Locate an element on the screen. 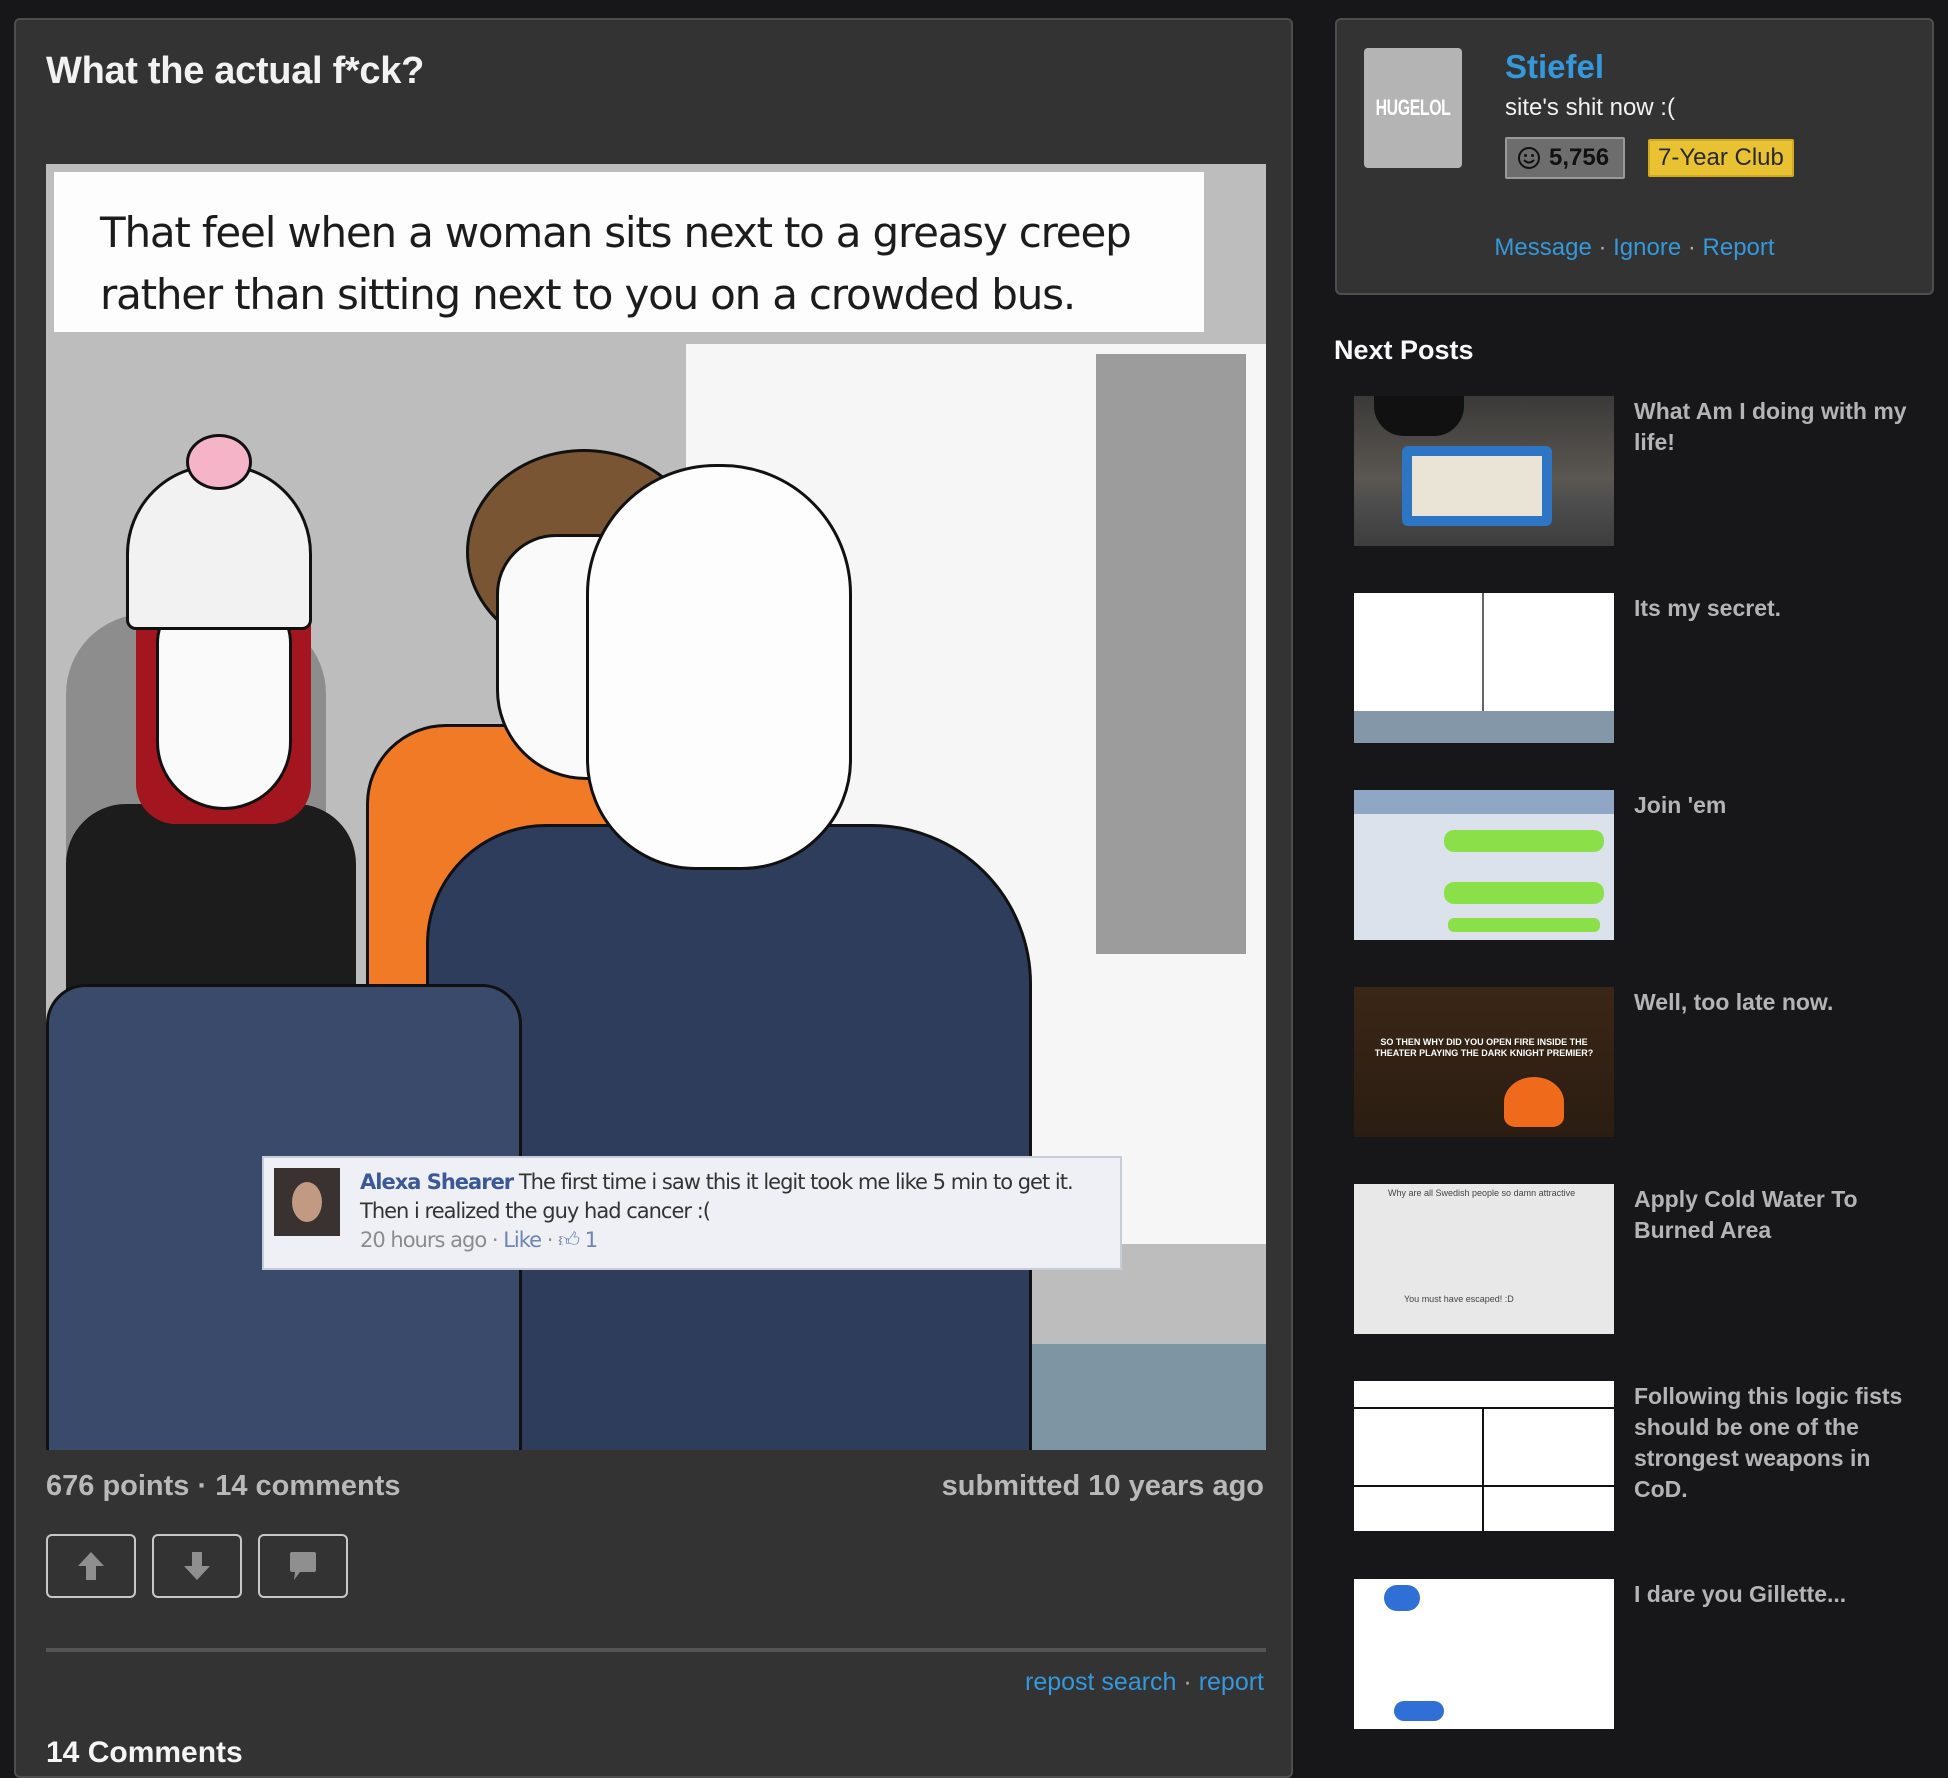 This screenshot has height=1778, width=1948. user-actions: Message · Ignore · Report is located at coordinates (1634, 247).